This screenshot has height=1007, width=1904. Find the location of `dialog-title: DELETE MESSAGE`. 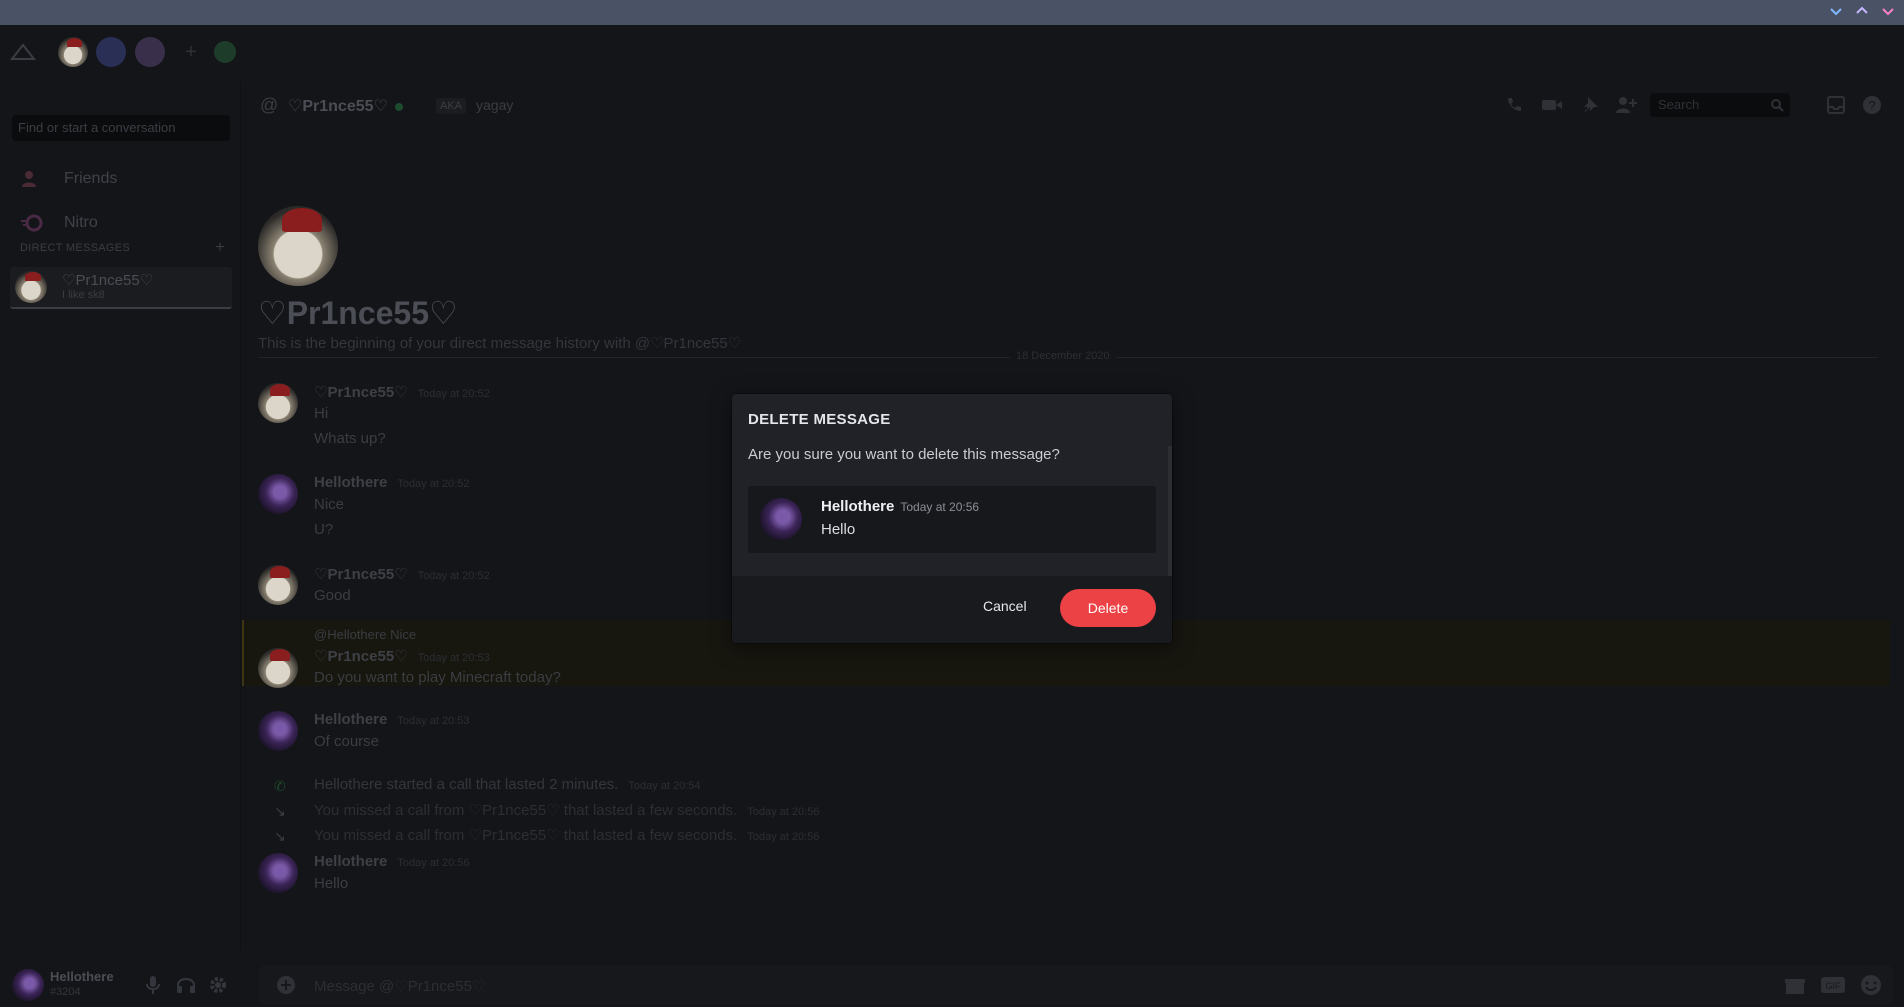

dialog-title: DELETE MESSAGE is located at coordinates (819, 419).